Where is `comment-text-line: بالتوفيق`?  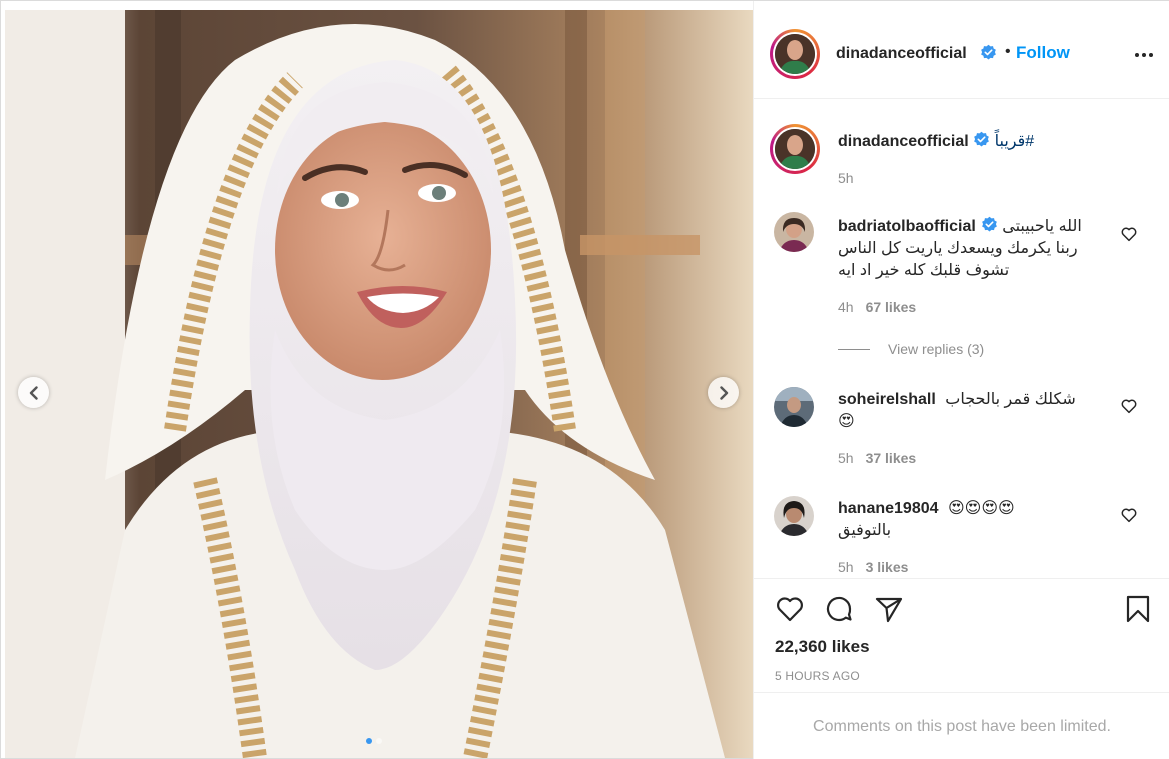
comment-text-line: بالتوفيق is located at coordinates (865, 530).